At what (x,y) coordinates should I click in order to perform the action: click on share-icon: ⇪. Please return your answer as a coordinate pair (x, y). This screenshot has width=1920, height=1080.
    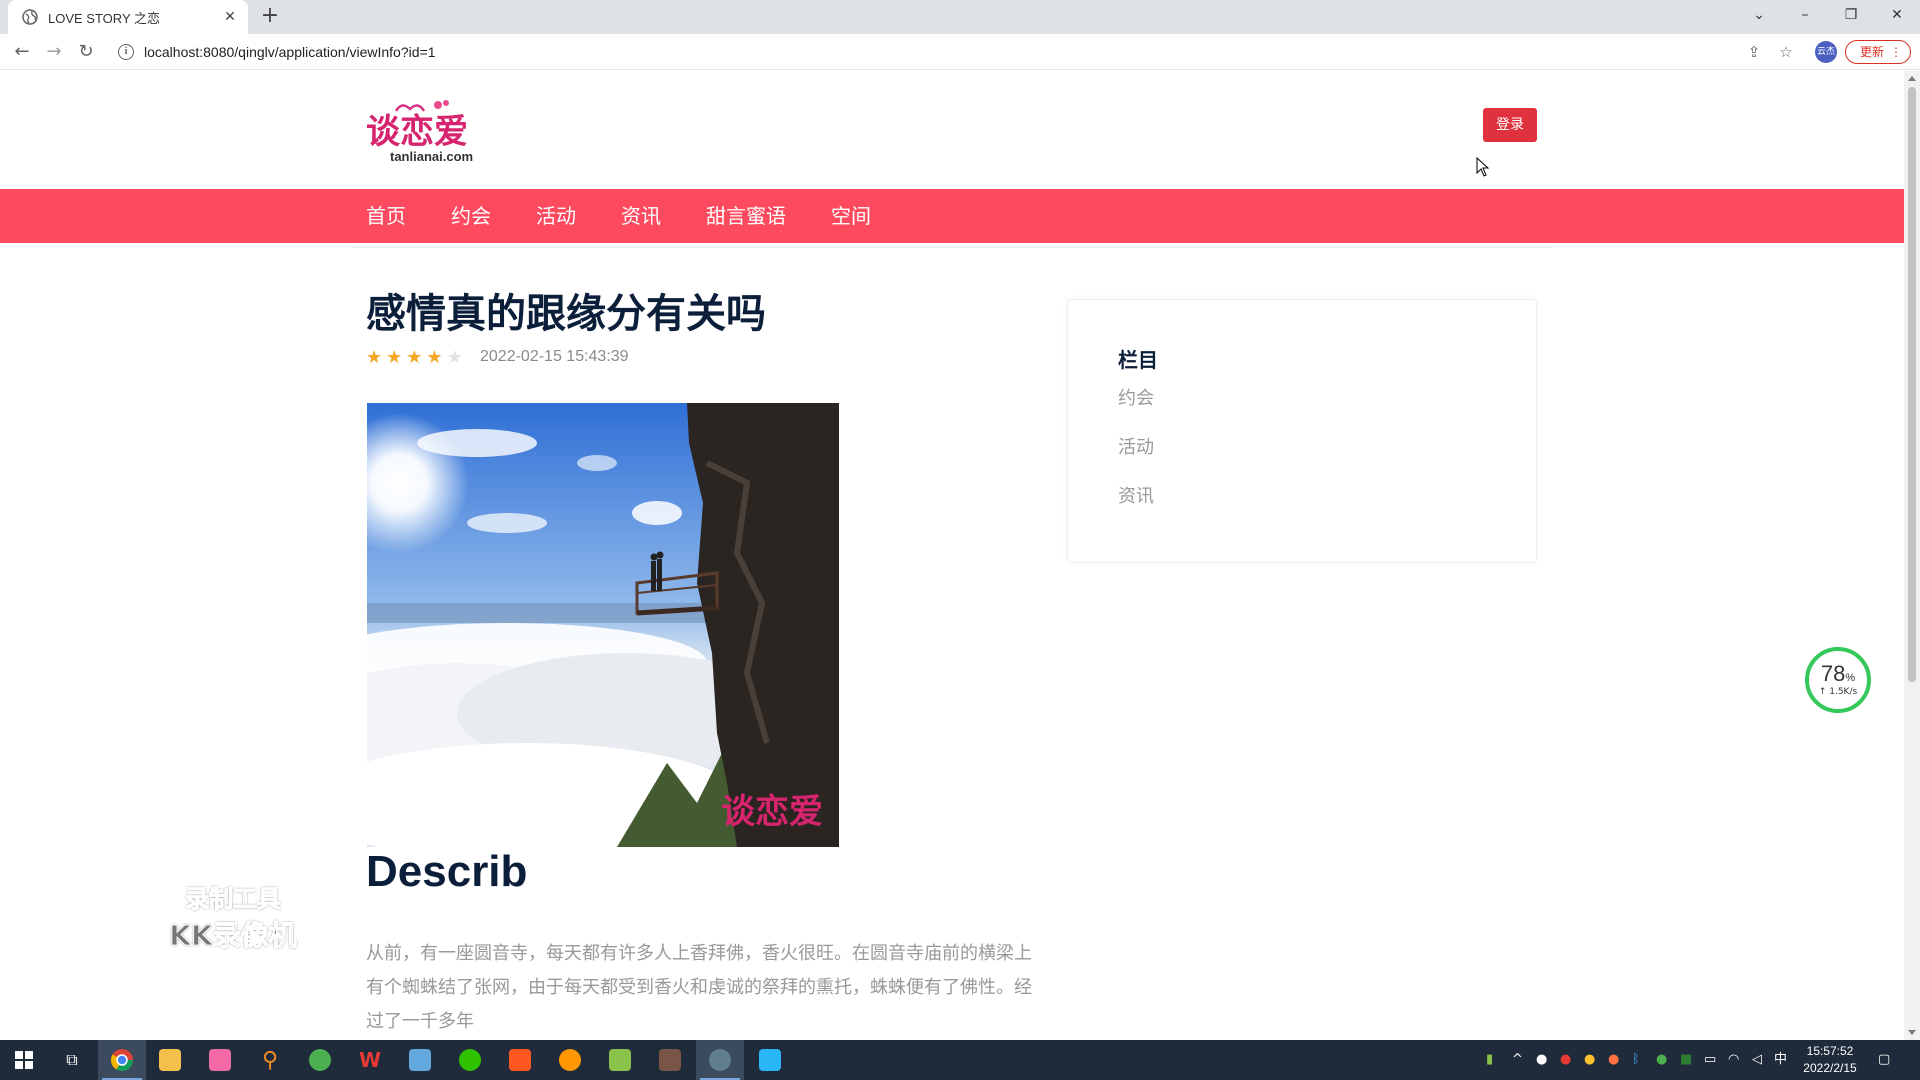
    Looking at the image, I should click on (1754, 52).